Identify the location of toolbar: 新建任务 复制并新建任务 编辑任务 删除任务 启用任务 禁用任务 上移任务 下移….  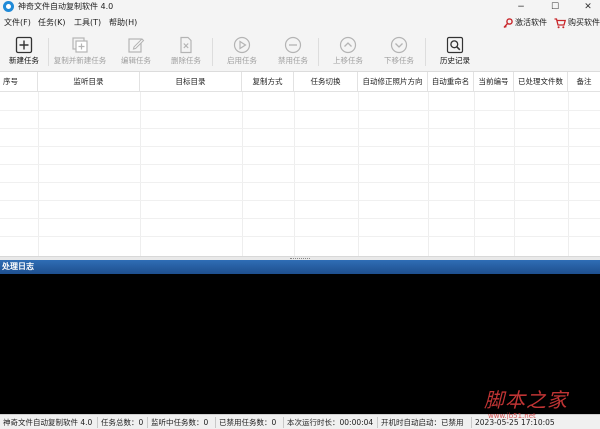
(300, 52).